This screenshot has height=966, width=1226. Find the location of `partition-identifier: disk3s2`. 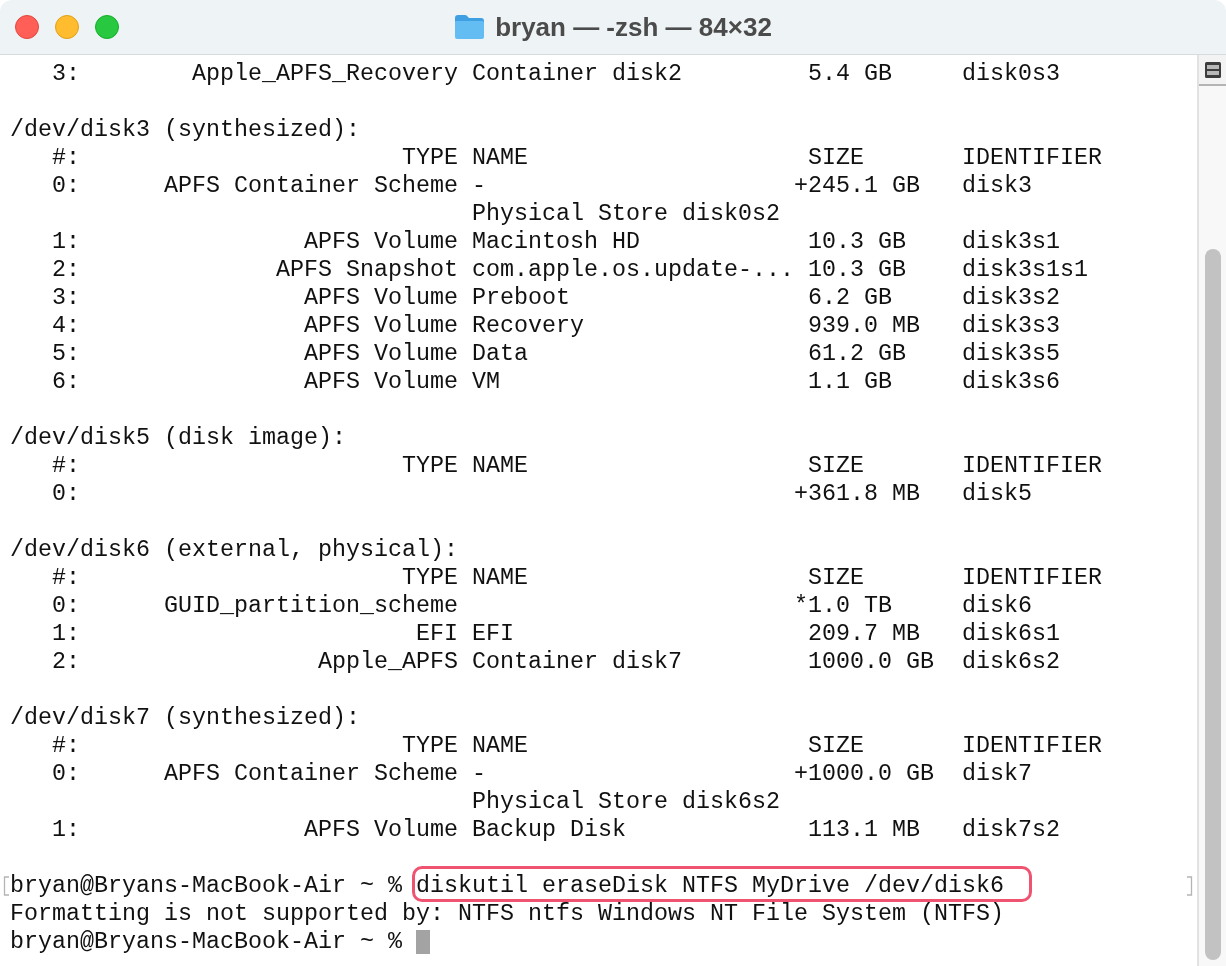

partition-identifier: disk3s2 is located at coordinates (1010, 298).